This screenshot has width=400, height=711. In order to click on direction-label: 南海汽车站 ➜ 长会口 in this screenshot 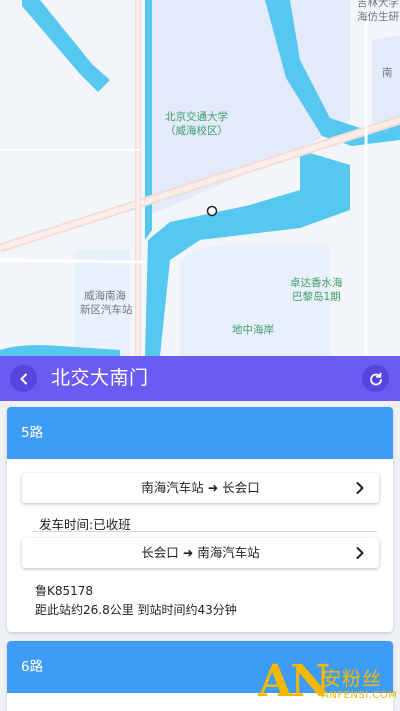, I will do `click(200, 487)`.